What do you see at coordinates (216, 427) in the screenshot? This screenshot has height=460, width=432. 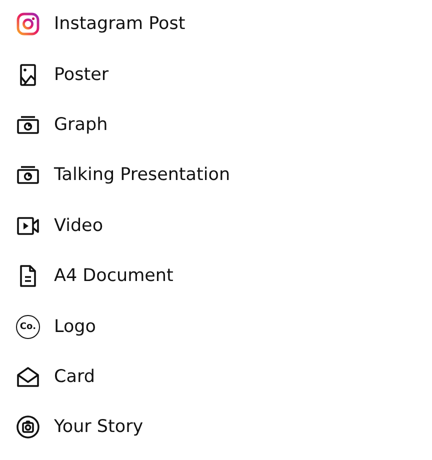 I see `menu-item: Your Story` at bounding box center [216, 427].